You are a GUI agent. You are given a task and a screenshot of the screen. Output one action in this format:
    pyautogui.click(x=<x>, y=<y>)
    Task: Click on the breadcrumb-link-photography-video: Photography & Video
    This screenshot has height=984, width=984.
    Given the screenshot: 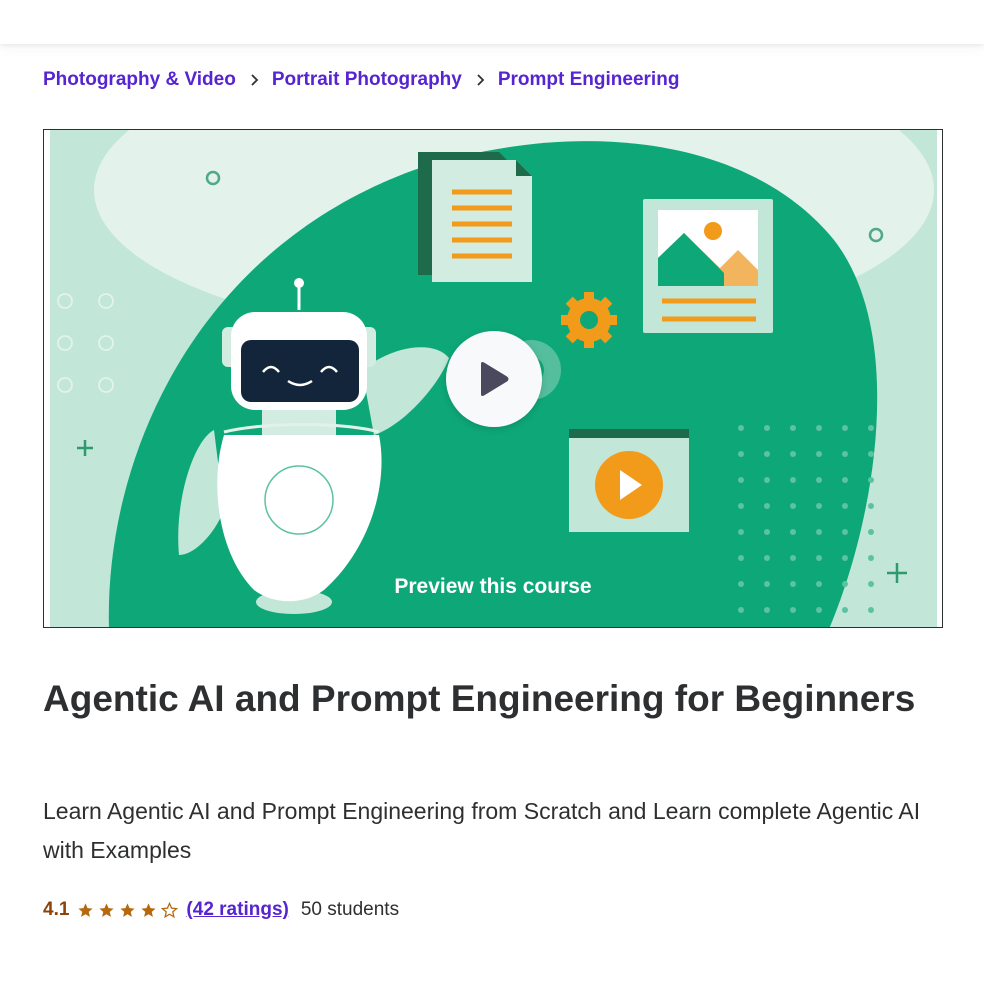 What is the action you would take?
    pyautogui.click(x=139, y=80)
    